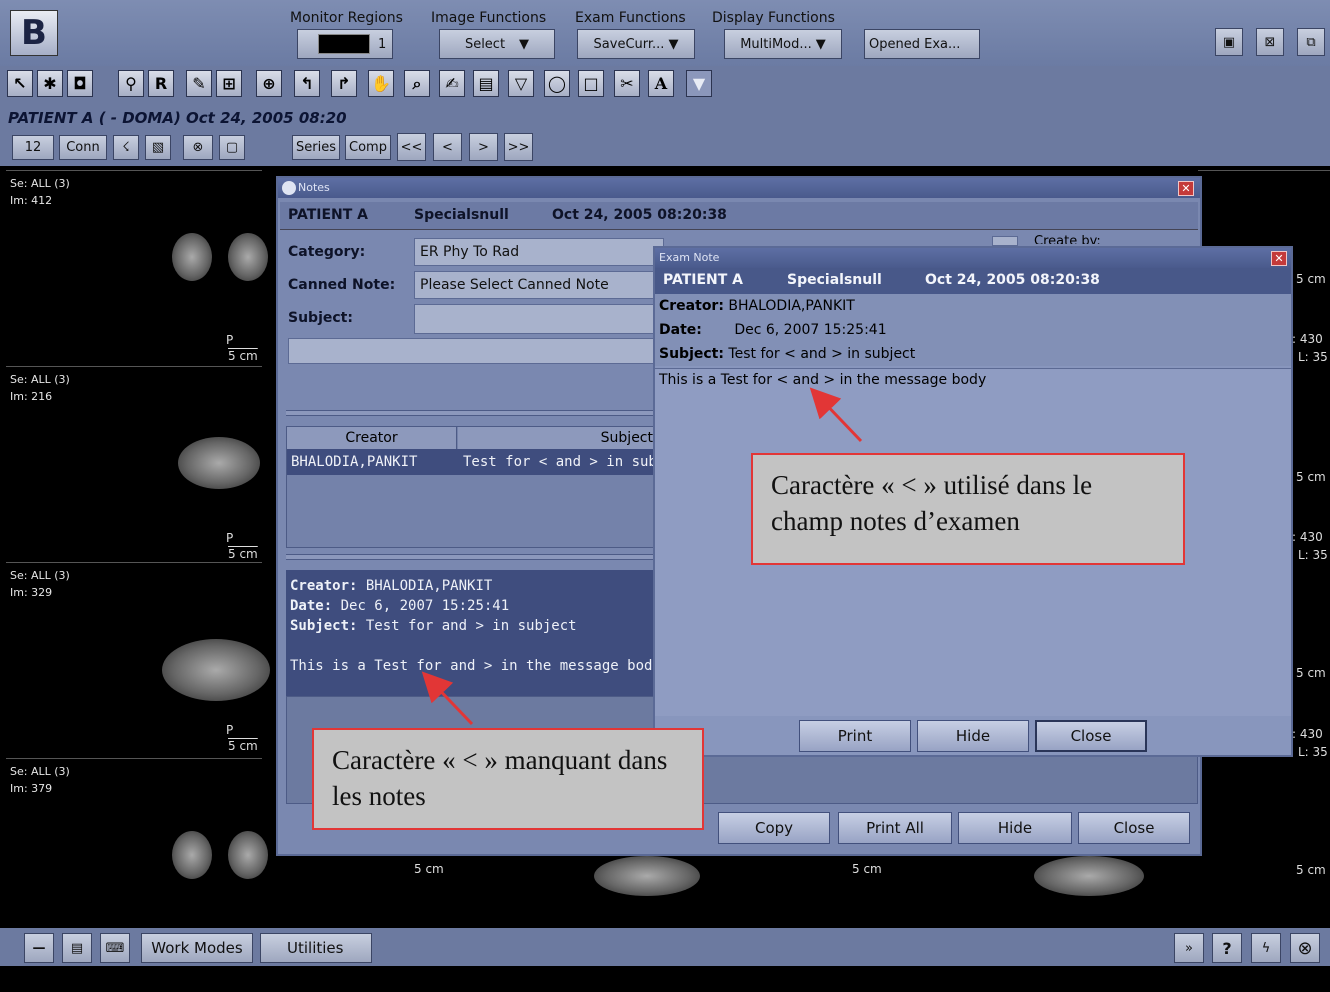 The image size is (1330, 992). I want to click on minimize-icon: —, so click(39, 948).